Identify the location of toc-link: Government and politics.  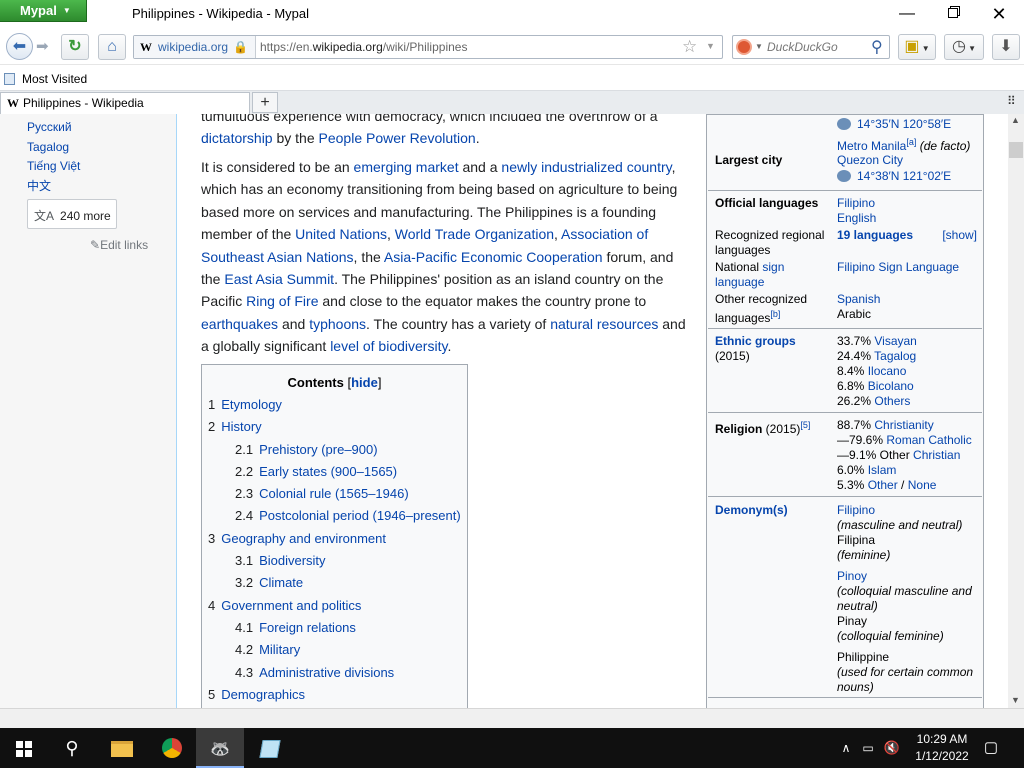
(291, 605).